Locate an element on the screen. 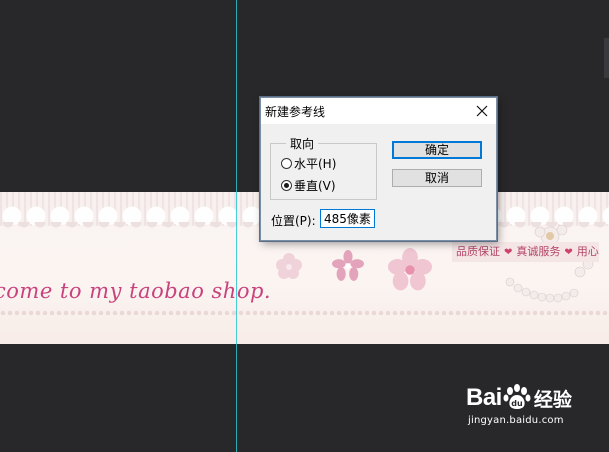  promise-item: 真诚服务 is located at coordinates (538, 251).